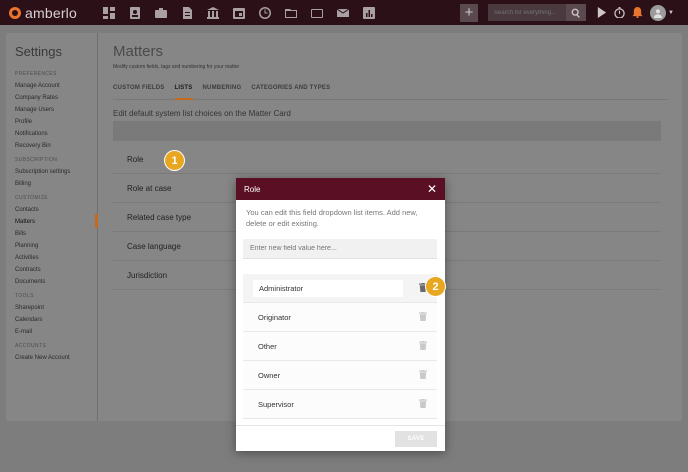 The image size is (688, 472). I want to click on add-new-button: +, so click(469, 12).